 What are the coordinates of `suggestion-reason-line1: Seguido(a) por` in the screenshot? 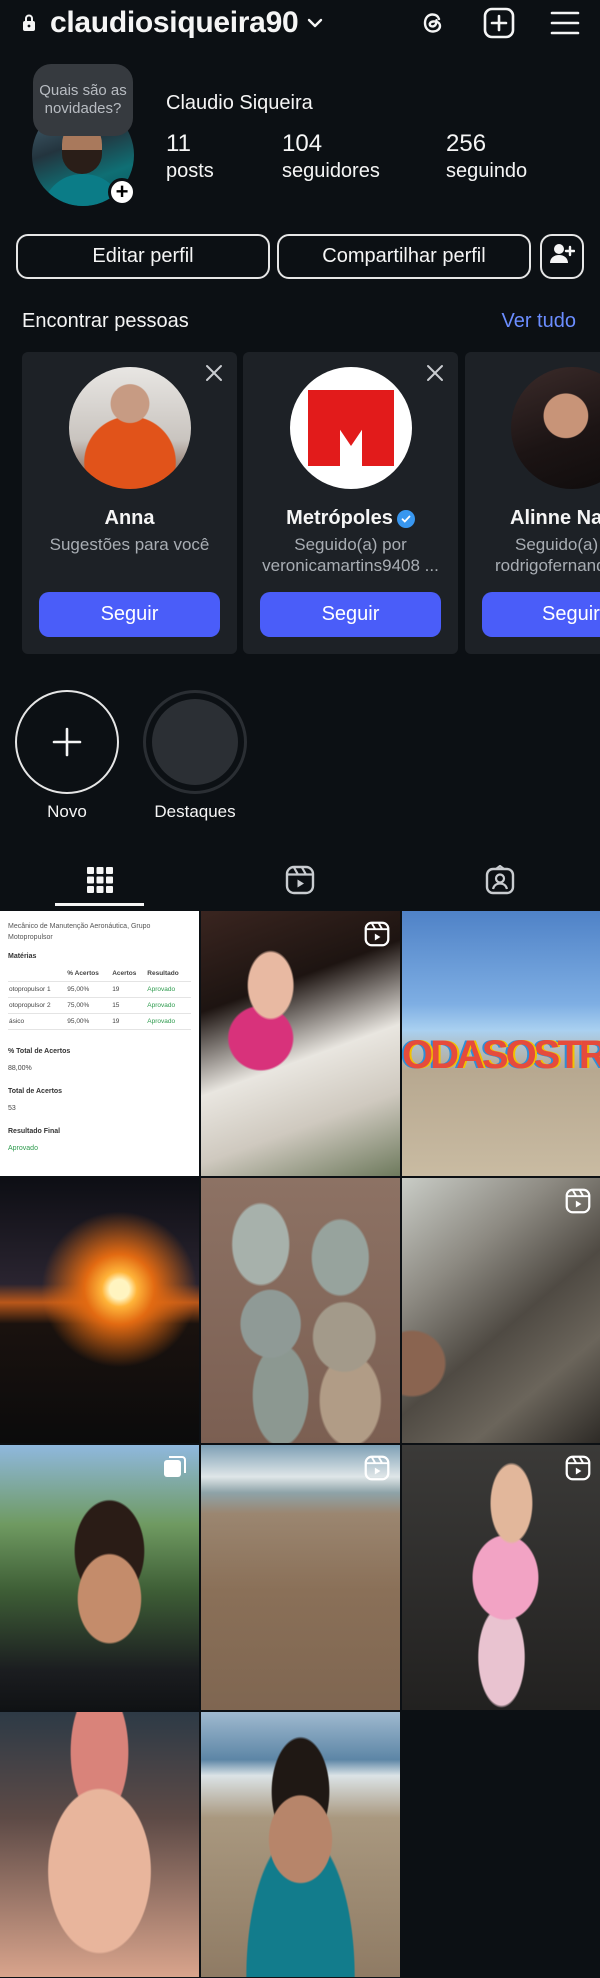 It's located at (350, 544).